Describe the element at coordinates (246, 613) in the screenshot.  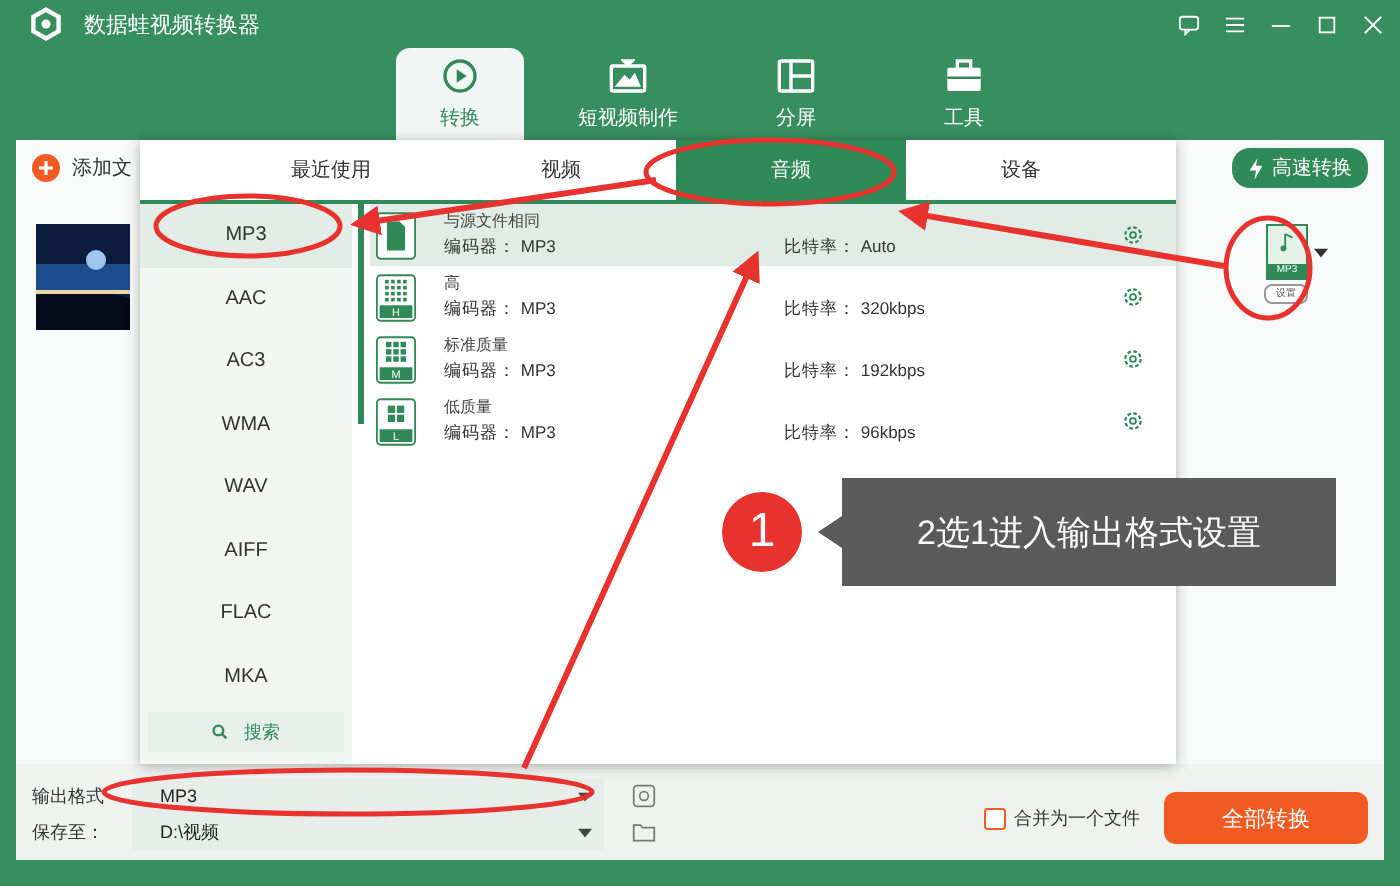
I see `format-item: FLAC` at that location.